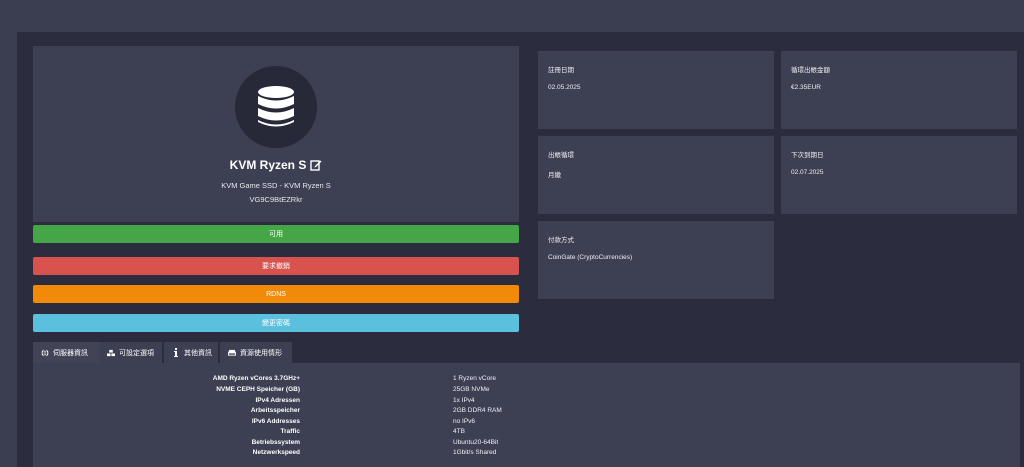  Describe the element at coordinates (526, 423) in the screenshot. I see `spec-row: IPv6 Addresses no IPv6` at that location.